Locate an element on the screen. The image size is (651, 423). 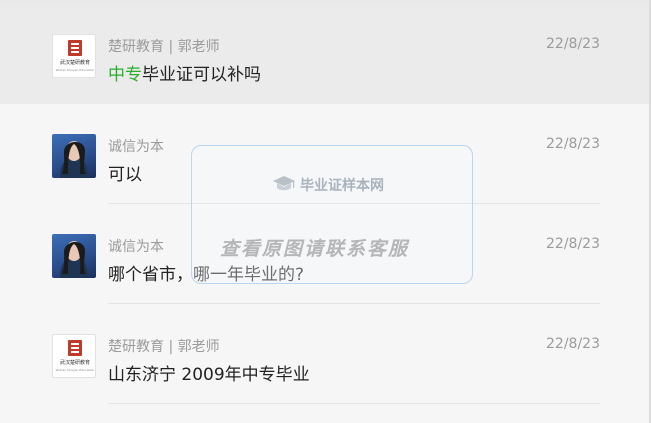
message-preview: 中专毕业证可以补吗 is located at coordinates (184, 72).